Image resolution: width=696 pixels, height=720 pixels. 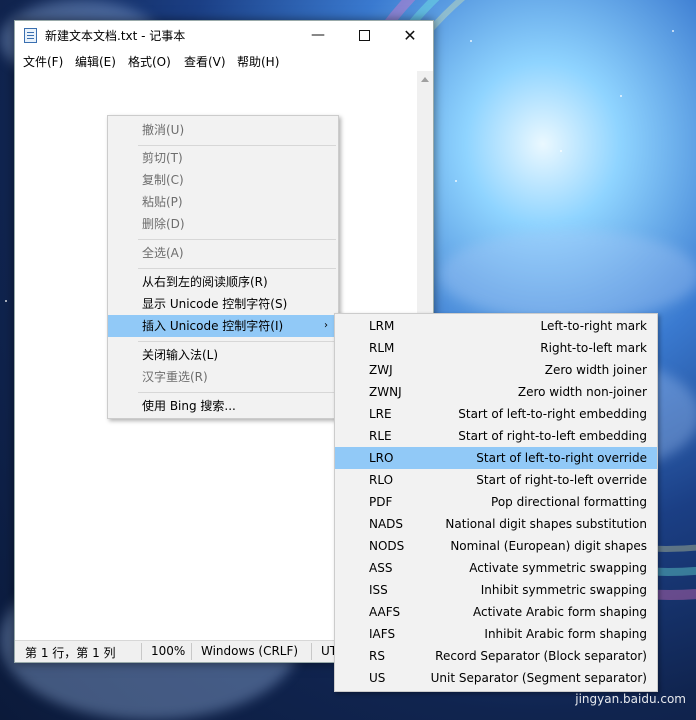 I want to click on submenu-item-desc: Start of left-to-right override, so click(x=561, y=458).